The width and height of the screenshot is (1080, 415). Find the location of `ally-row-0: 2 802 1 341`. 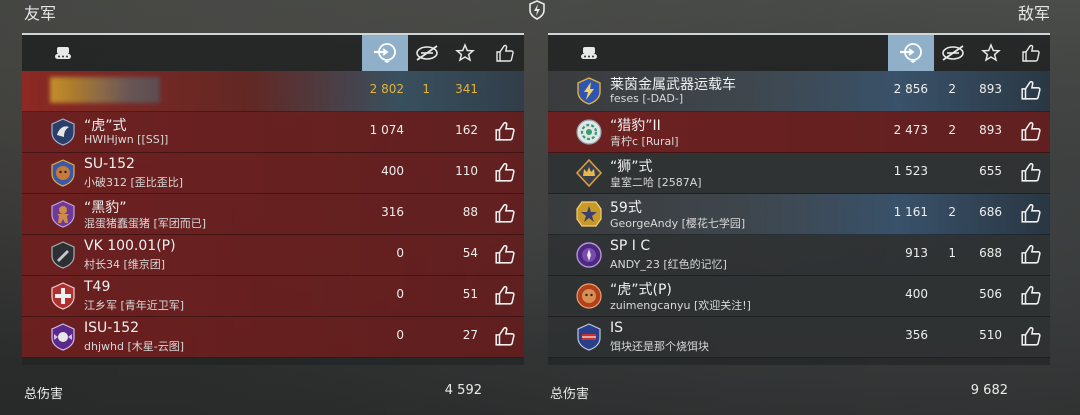

ally-row-0: 2 802 1 341 is located at coordinates (273, 91).